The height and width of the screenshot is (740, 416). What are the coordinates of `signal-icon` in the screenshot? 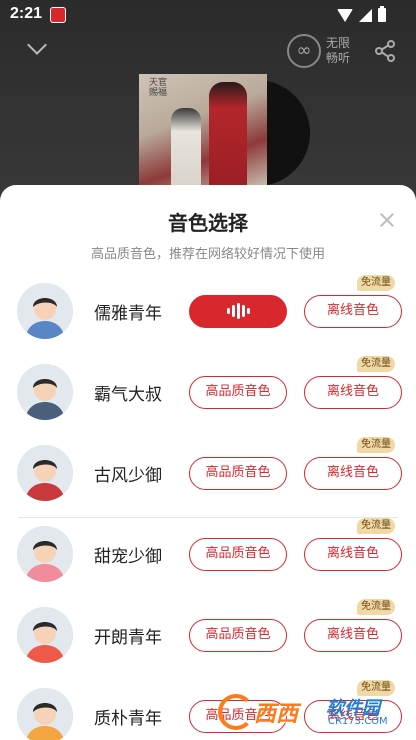 It's located at (365, 15).